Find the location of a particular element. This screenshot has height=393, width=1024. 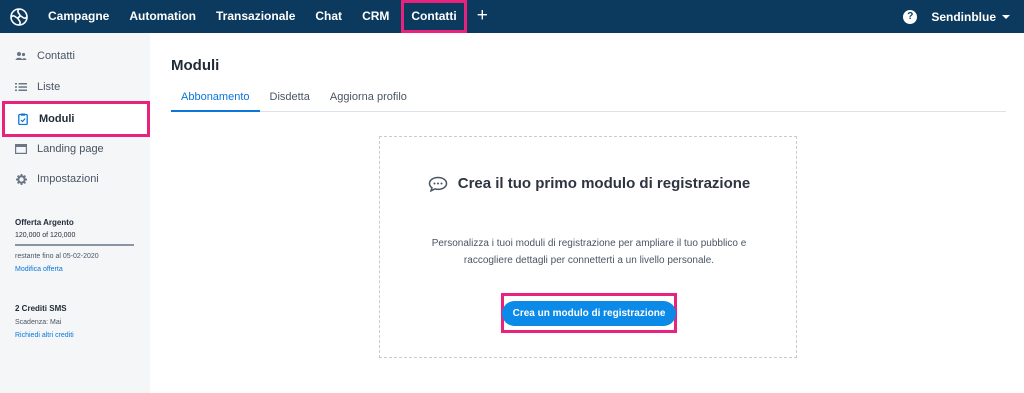

page-title: Moduli is located at coordinates (195, 65).